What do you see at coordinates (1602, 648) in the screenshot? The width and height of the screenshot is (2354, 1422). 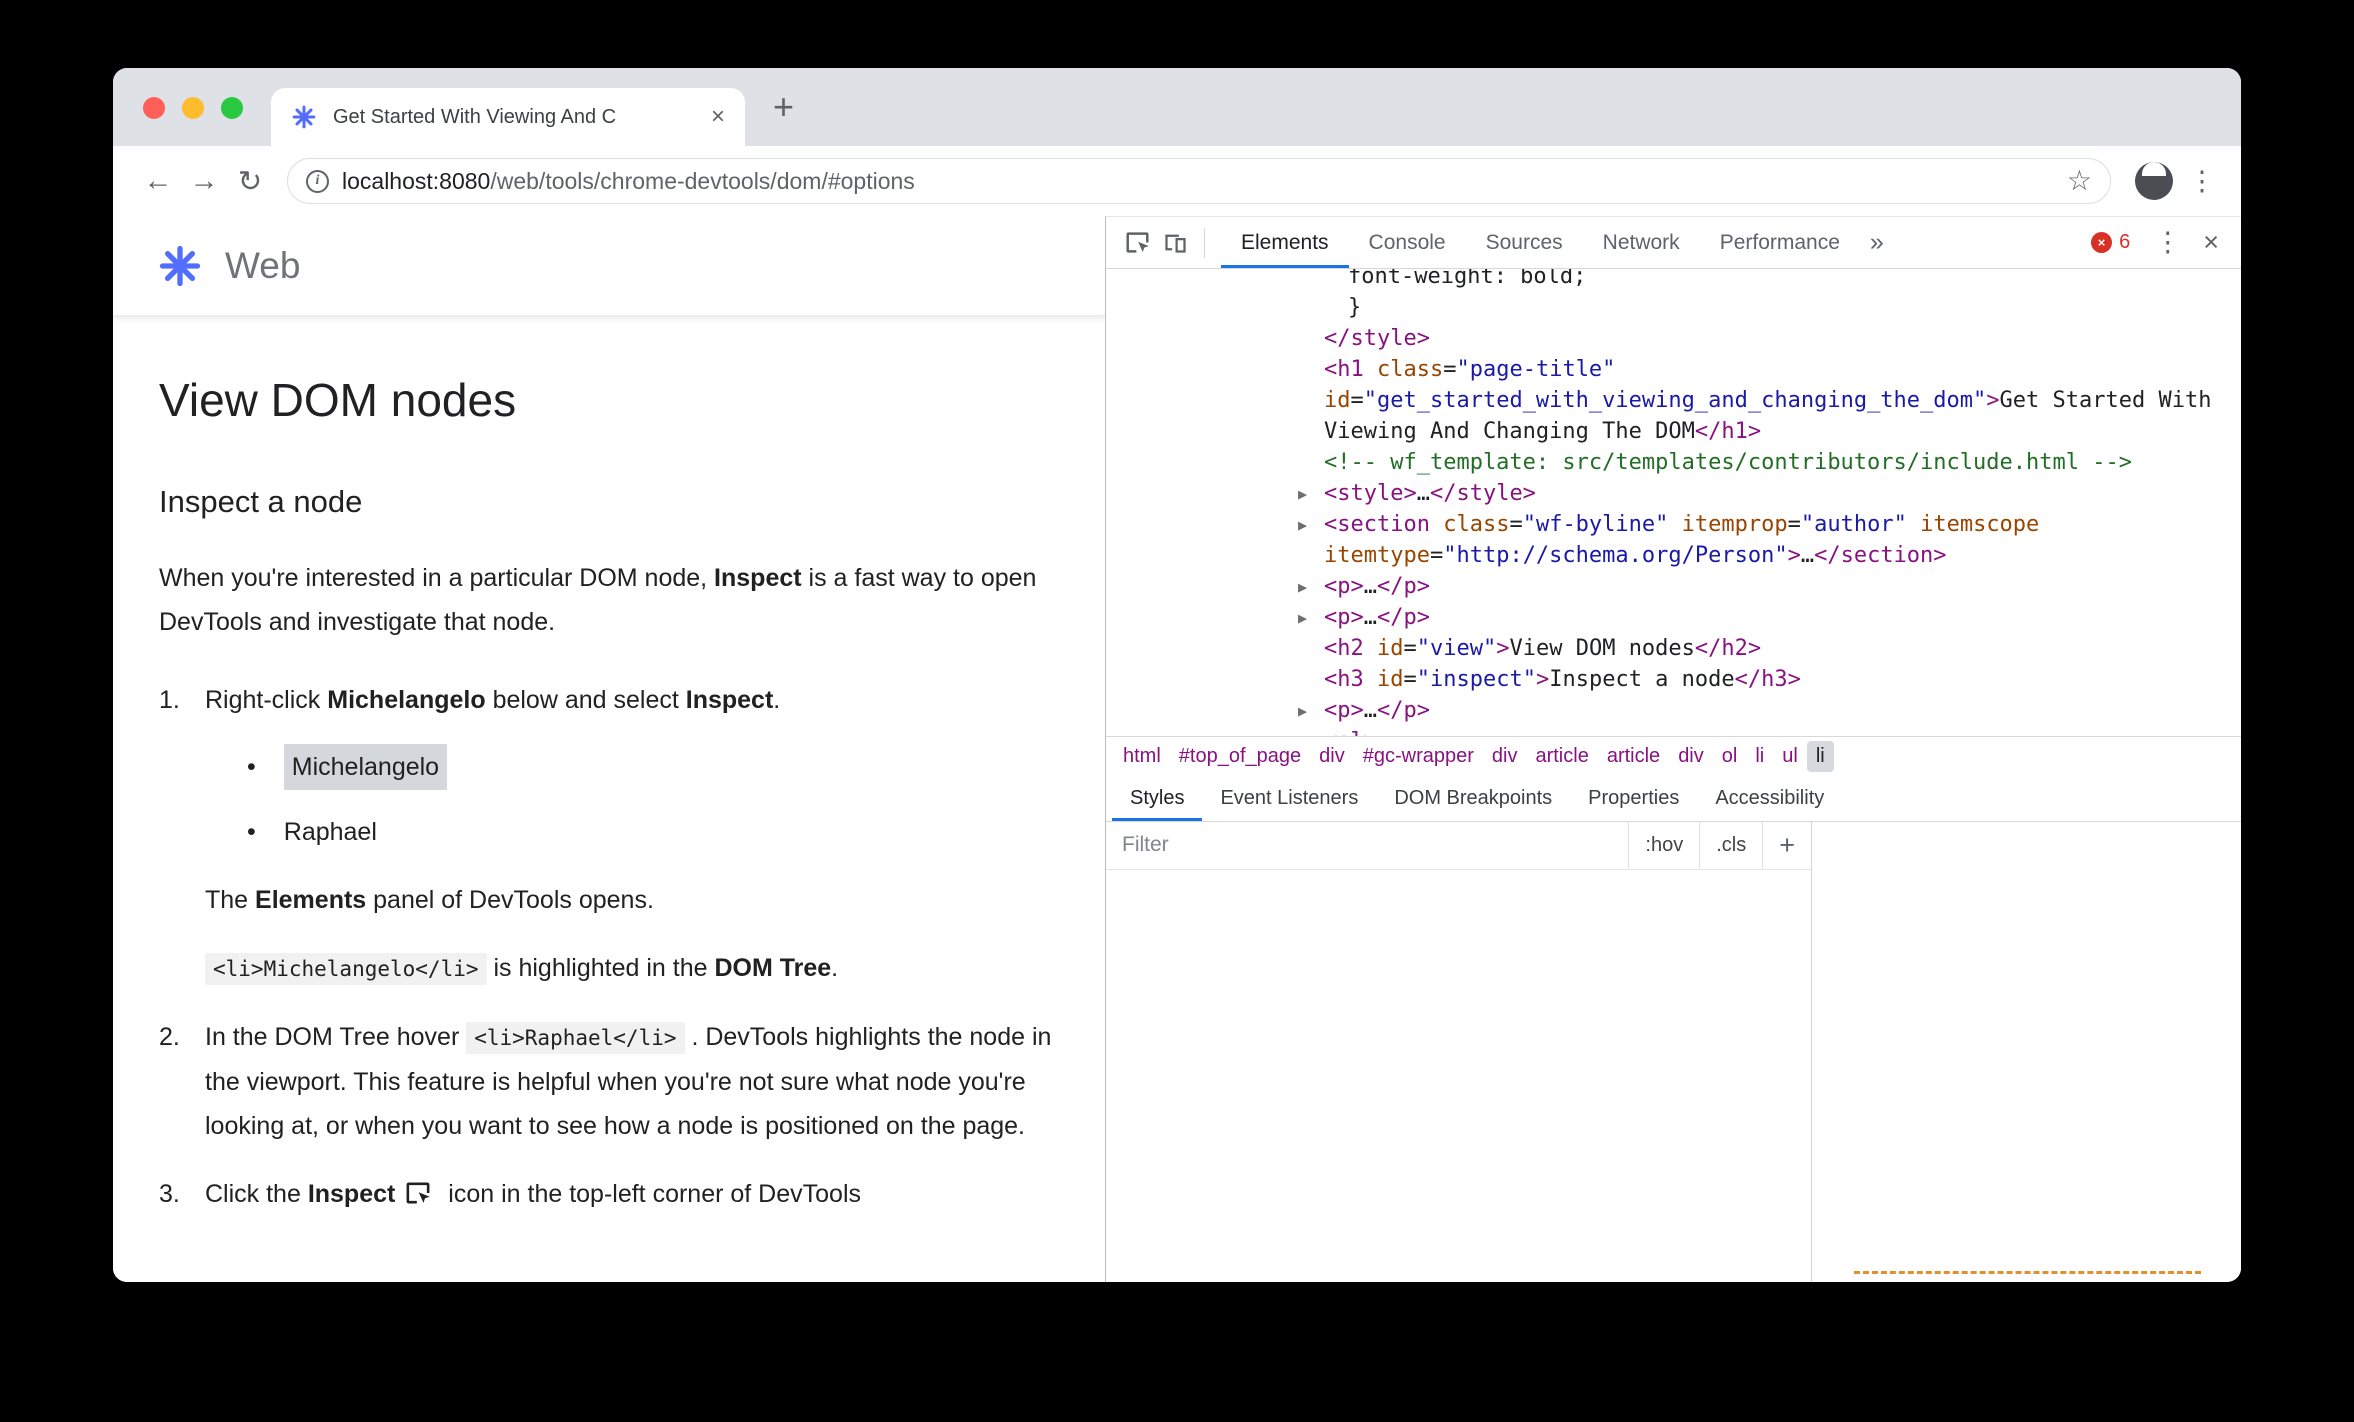 I see `syntax-x: View DOM nodes` at bounding box center [1602, 648].